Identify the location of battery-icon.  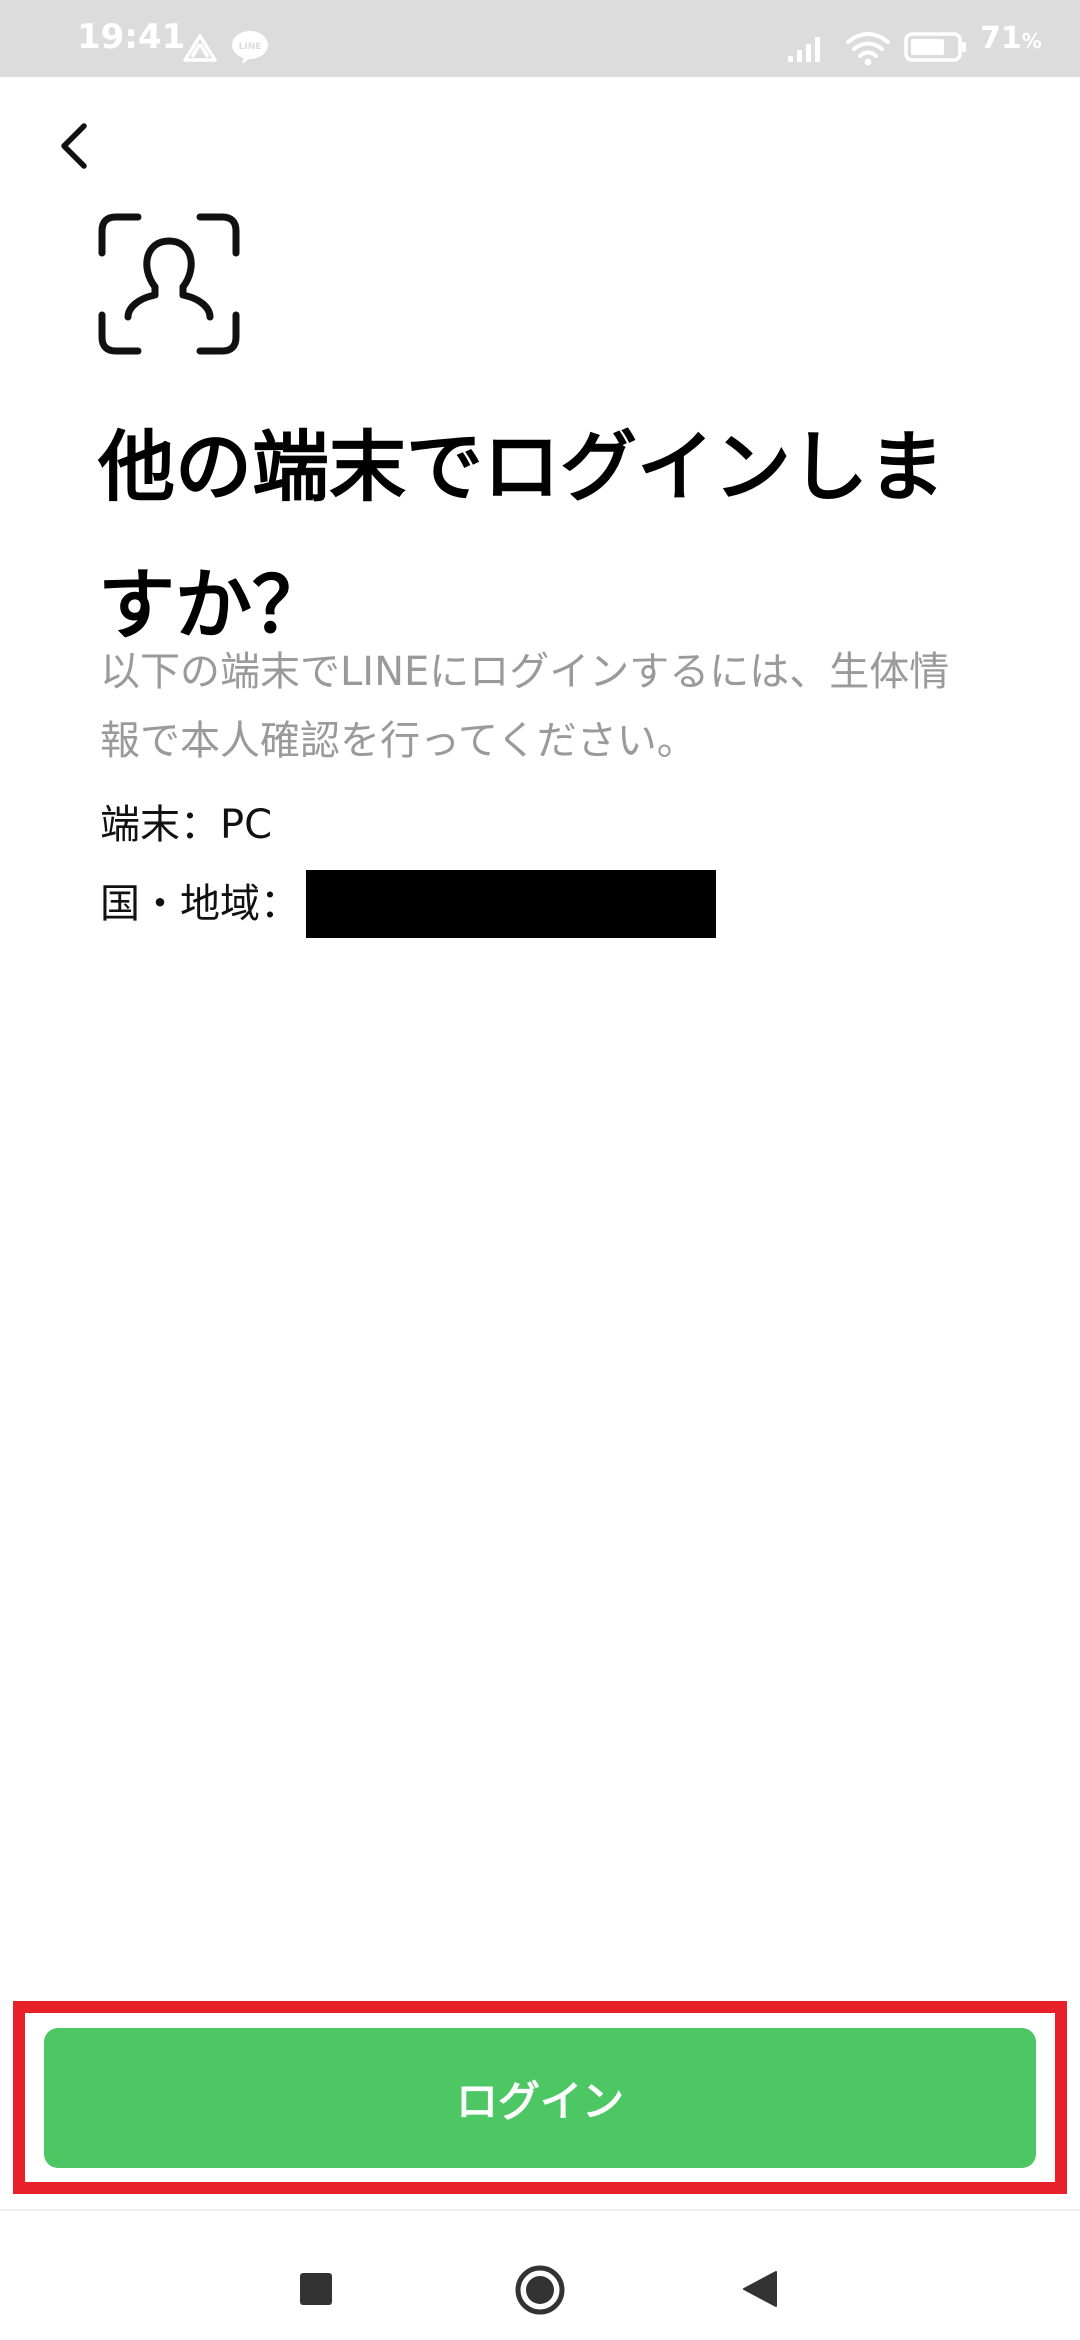
(935, 47).